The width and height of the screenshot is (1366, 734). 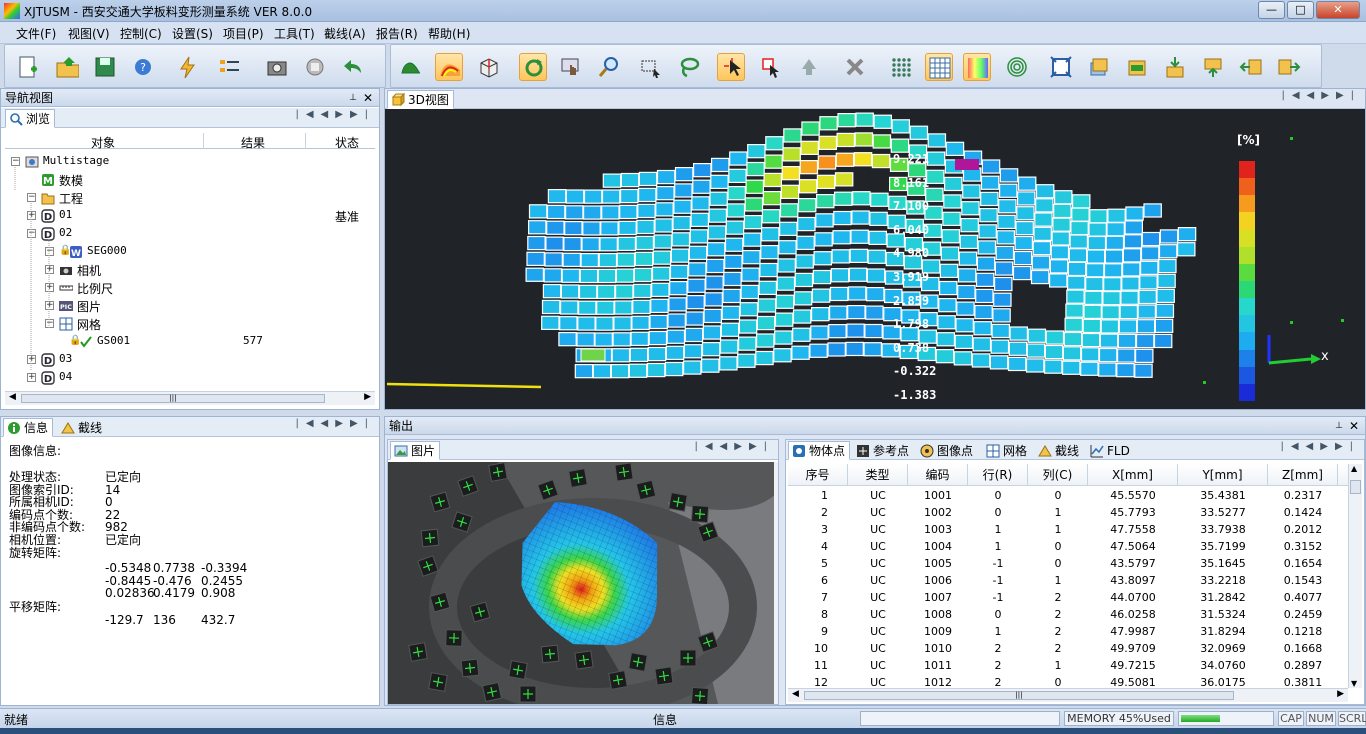 I want to click on tree-item-比例尺: + 比例尺, so click(x=189, y=288).